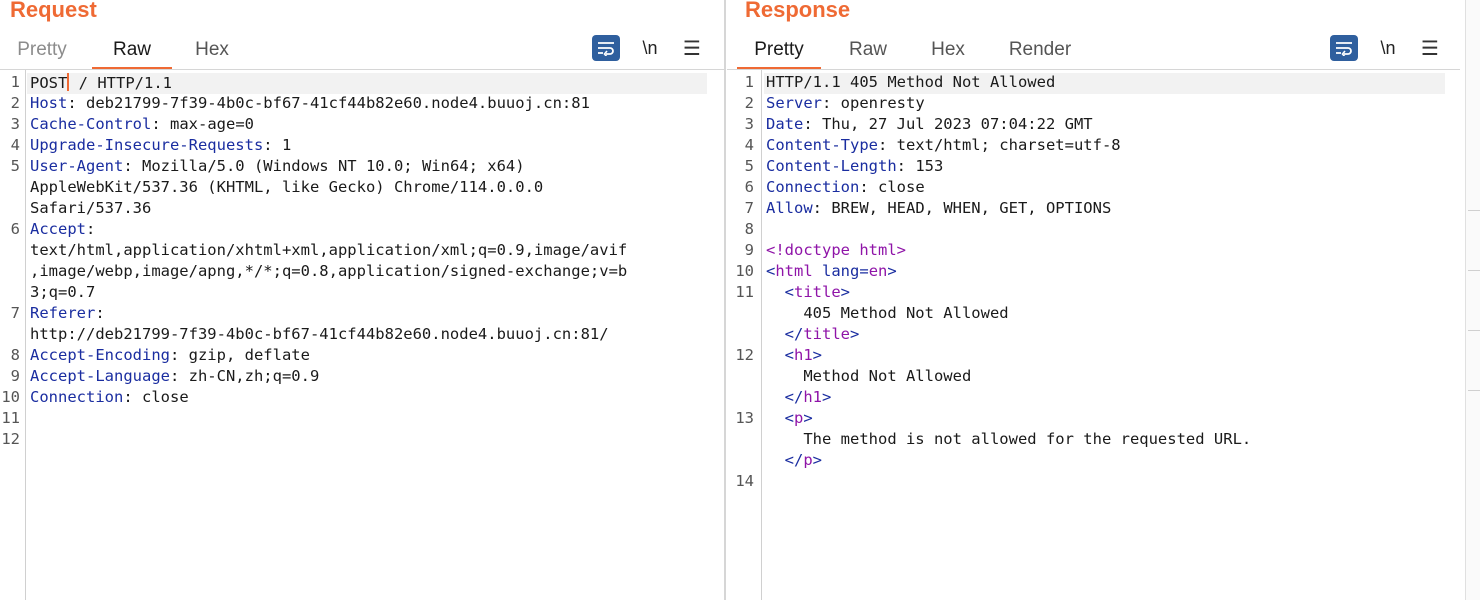 The height and width of the screenshot is (600, 1480). Describe the element at coordinates (15, 124) in the screenshot. I see `line-number: 3` at that location.